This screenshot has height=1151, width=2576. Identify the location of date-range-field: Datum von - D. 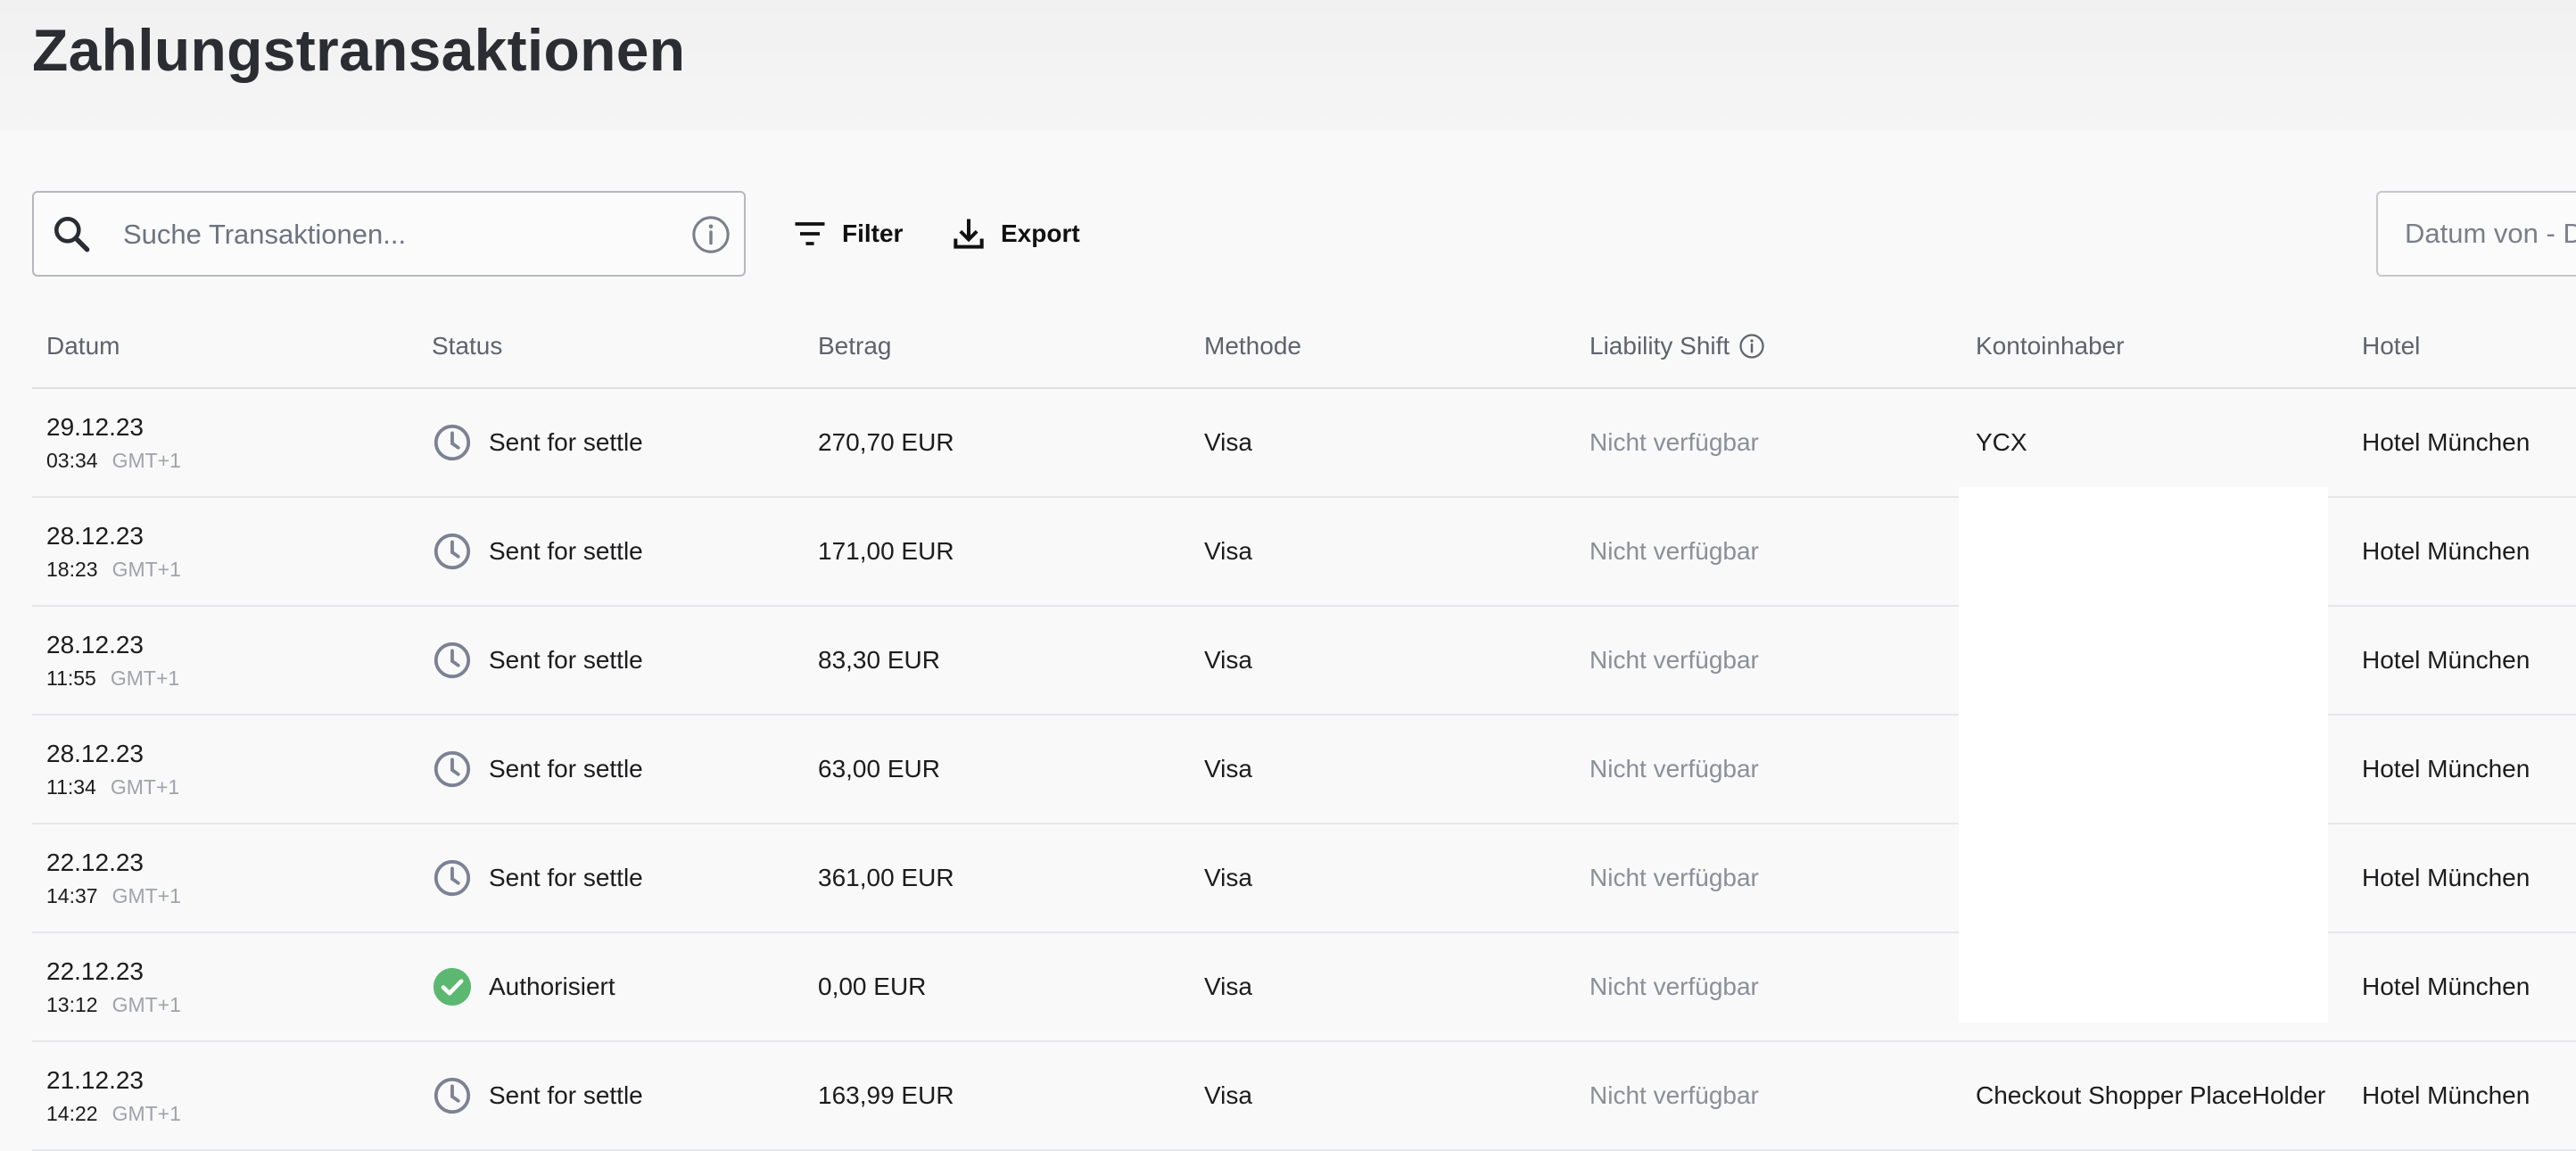
(2476, 234).